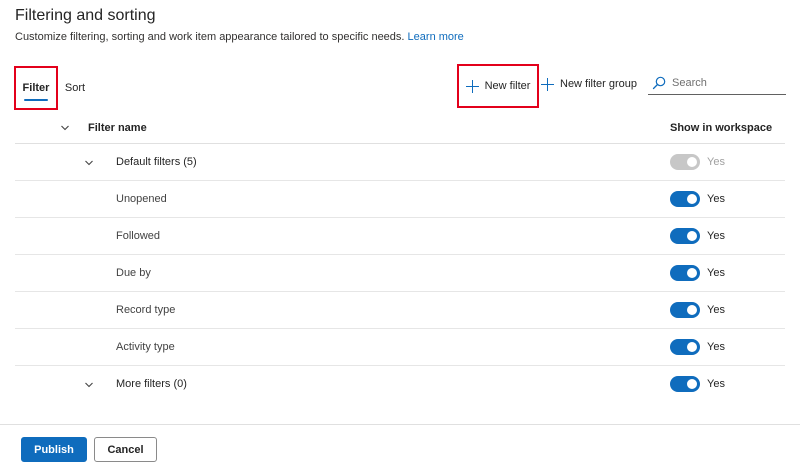  I want to click on filter-name: Followed, so click(138, 236).